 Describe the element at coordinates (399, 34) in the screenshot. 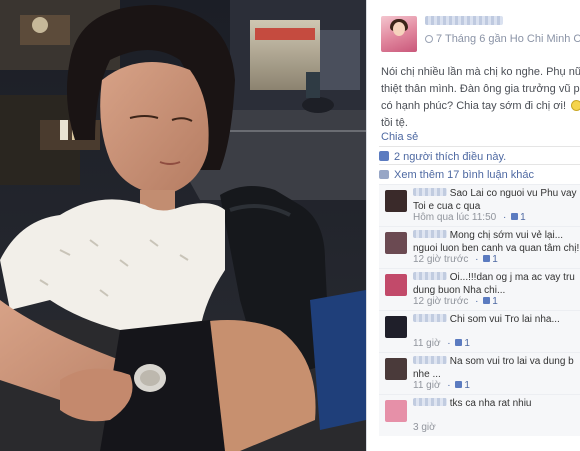

I see `author-avatar` at that location.